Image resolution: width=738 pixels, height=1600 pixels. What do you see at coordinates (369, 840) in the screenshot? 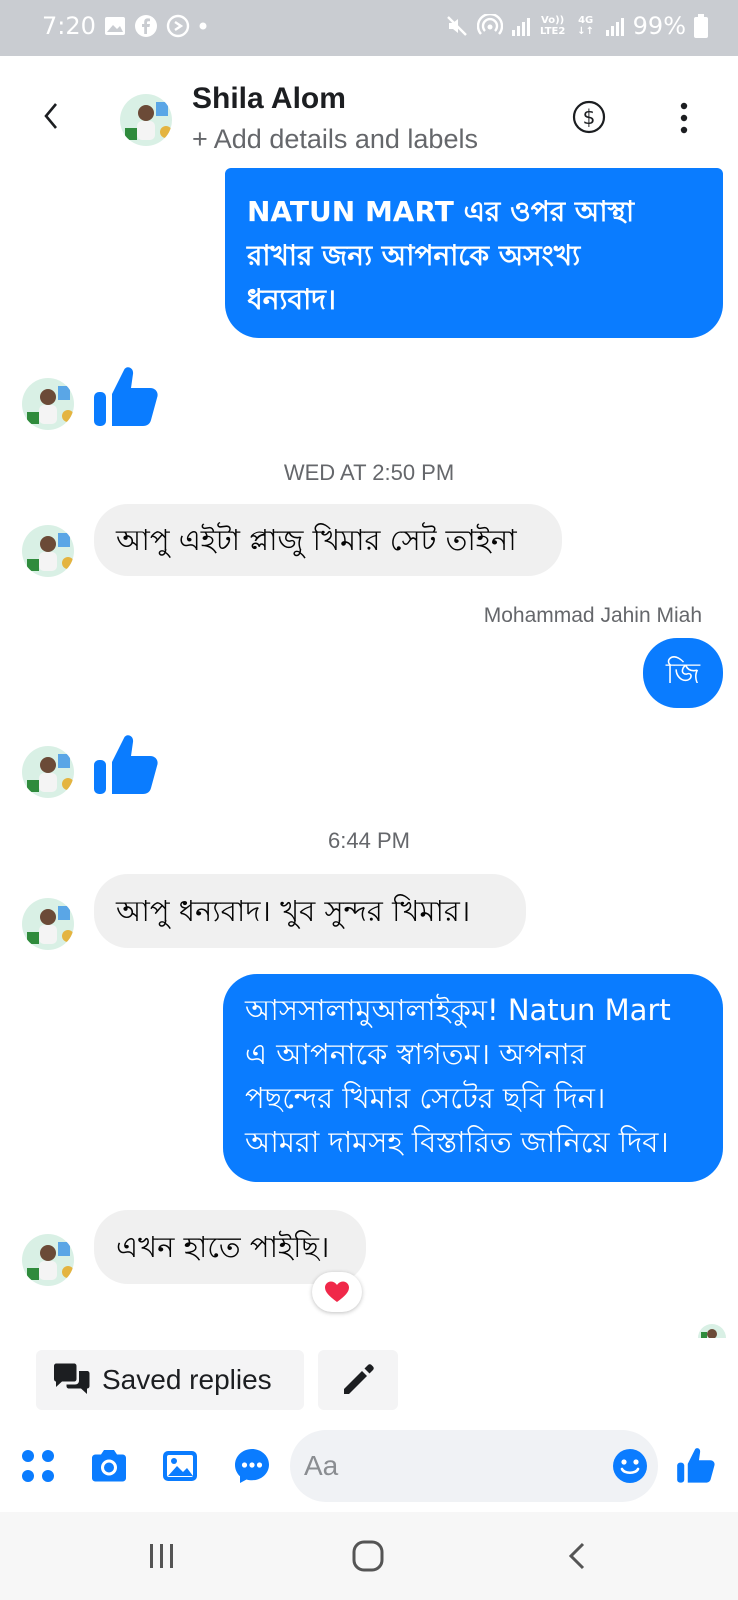
I see `timestamp: 6:44 PM` at bounding box center [369, 840].